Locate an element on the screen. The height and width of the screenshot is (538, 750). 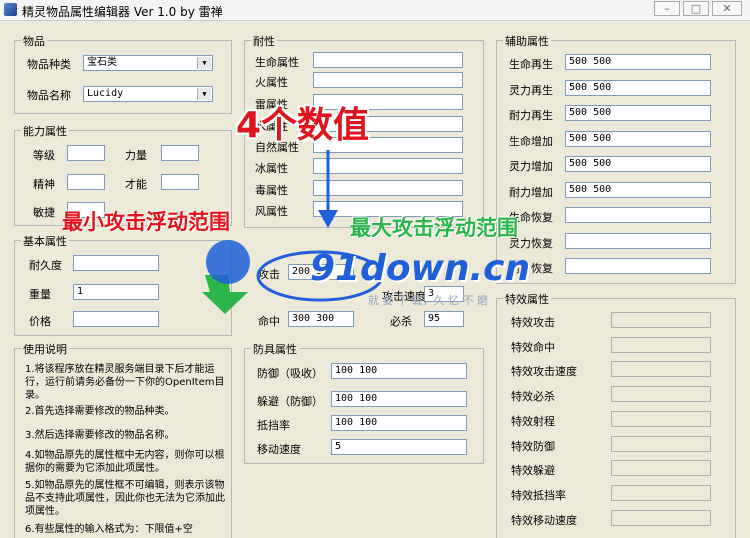
armor-group-title: 防具属性 is located at coordinates (275, 349).